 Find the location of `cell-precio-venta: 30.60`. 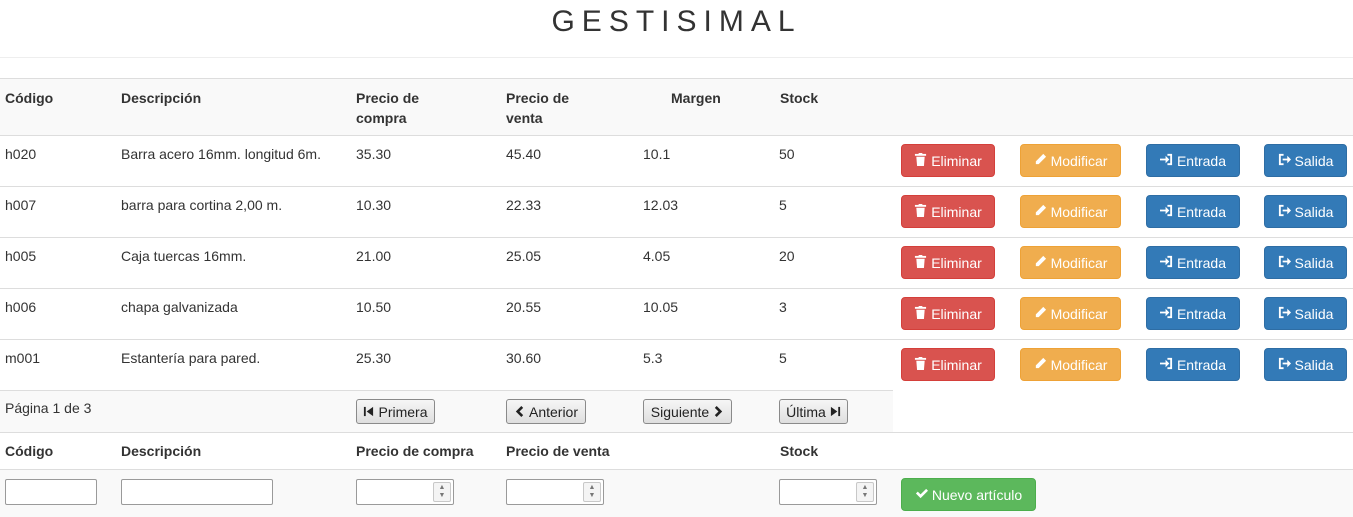

cell-precio-venta: 30.60 is located at coordinates (524, 358).